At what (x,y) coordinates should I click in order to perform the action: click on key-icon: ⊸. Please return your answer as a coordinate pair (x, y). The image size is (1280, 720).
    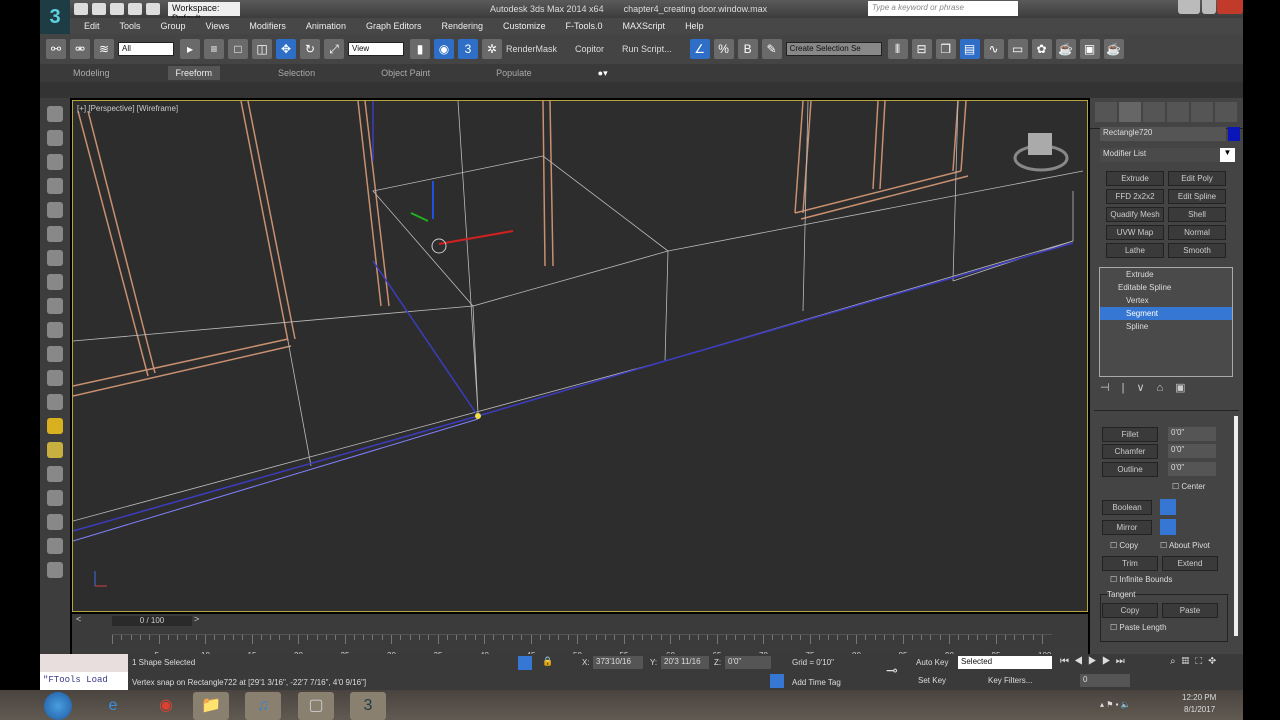
    Looking at the image, I should click on (892, 670).